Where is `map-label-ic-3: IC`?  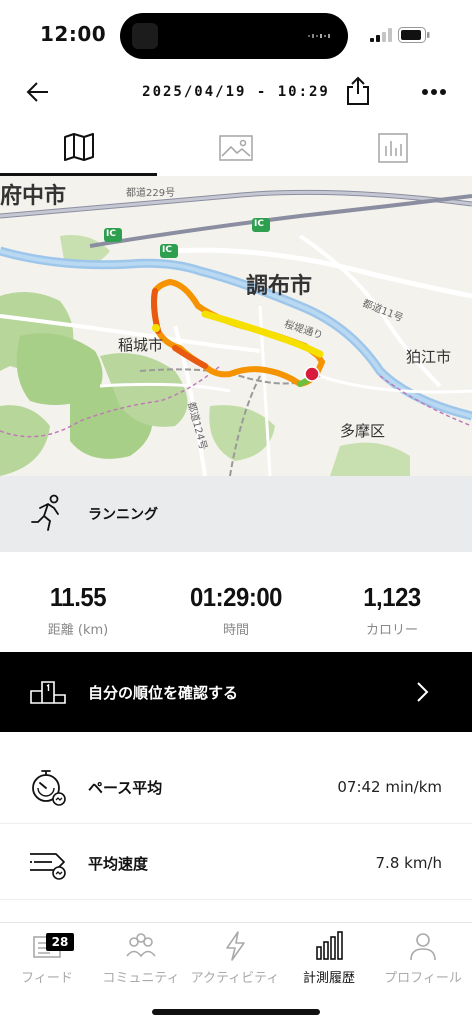
map-label-ic-3: IC is located at coordinates (259, 224).